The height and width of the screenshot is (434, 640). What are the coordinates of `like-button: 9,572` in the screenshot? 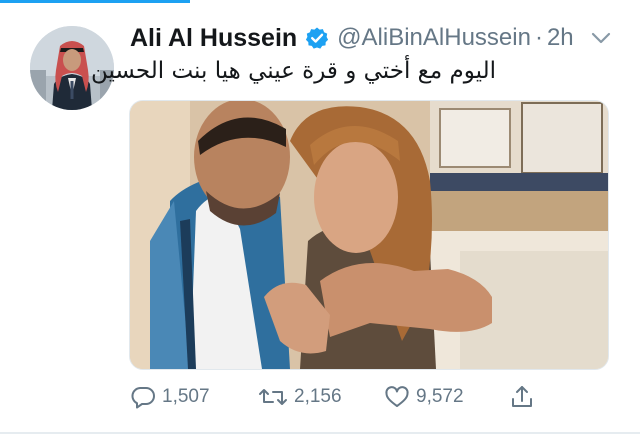 It's located at (424, 397).